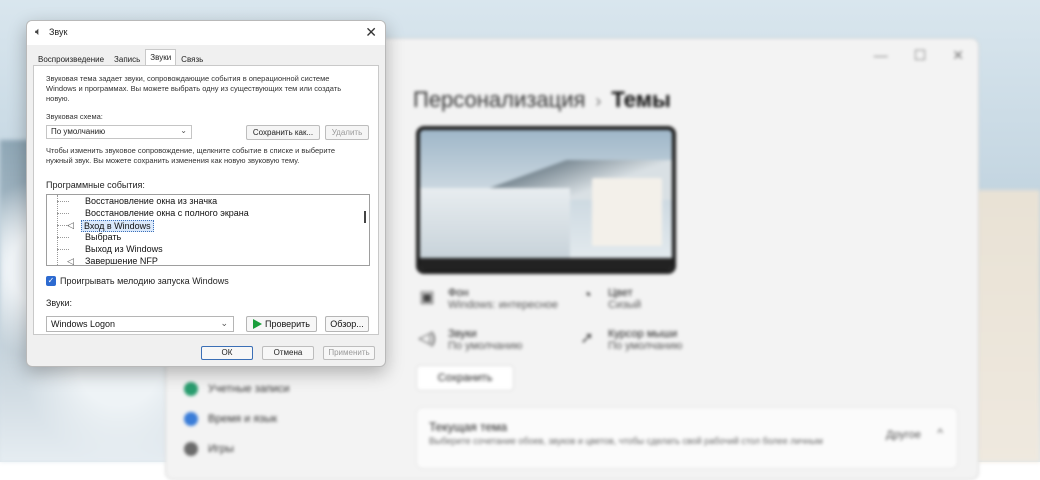 The height and width of the screenshot is (480, 1040). Describe the element at coordinates (191, 449) in the screenshot. I see `gamepad-icon` at that location.